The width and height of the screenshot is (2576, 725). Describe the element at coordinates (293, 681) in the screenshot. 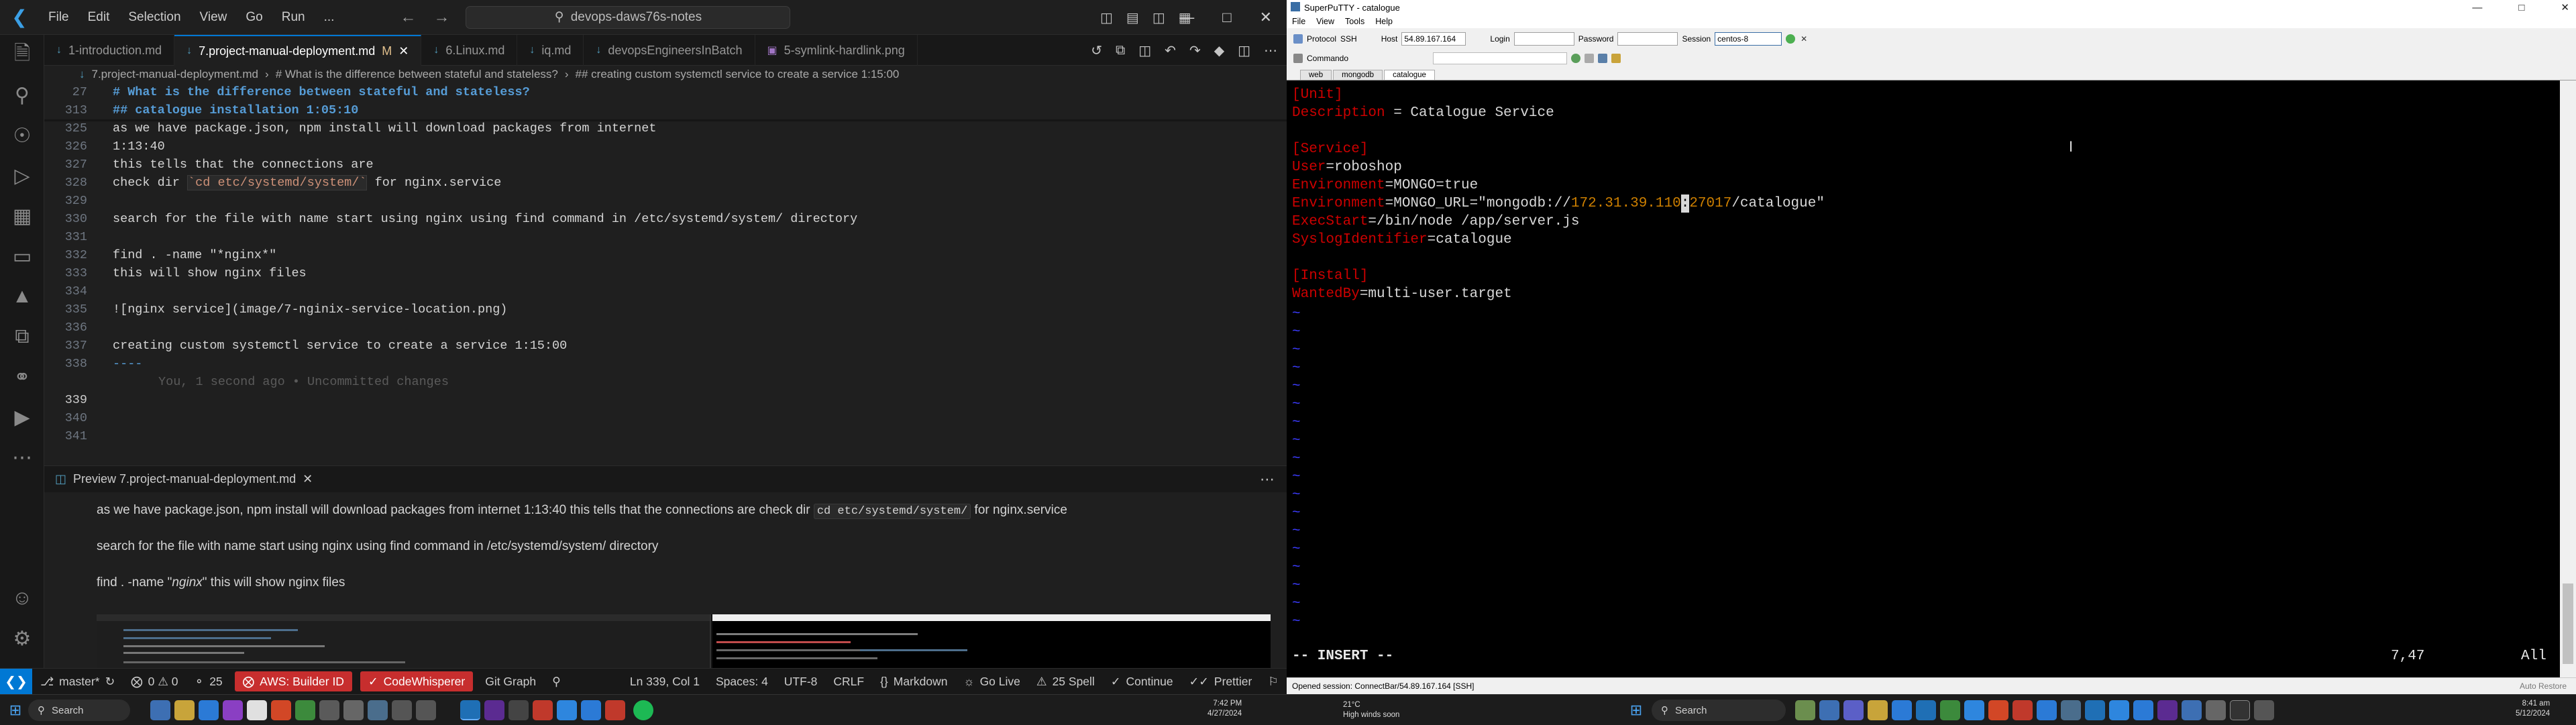

I see `aws-builder-id-badge: ⨂ AWS: Builder ID` at that location.